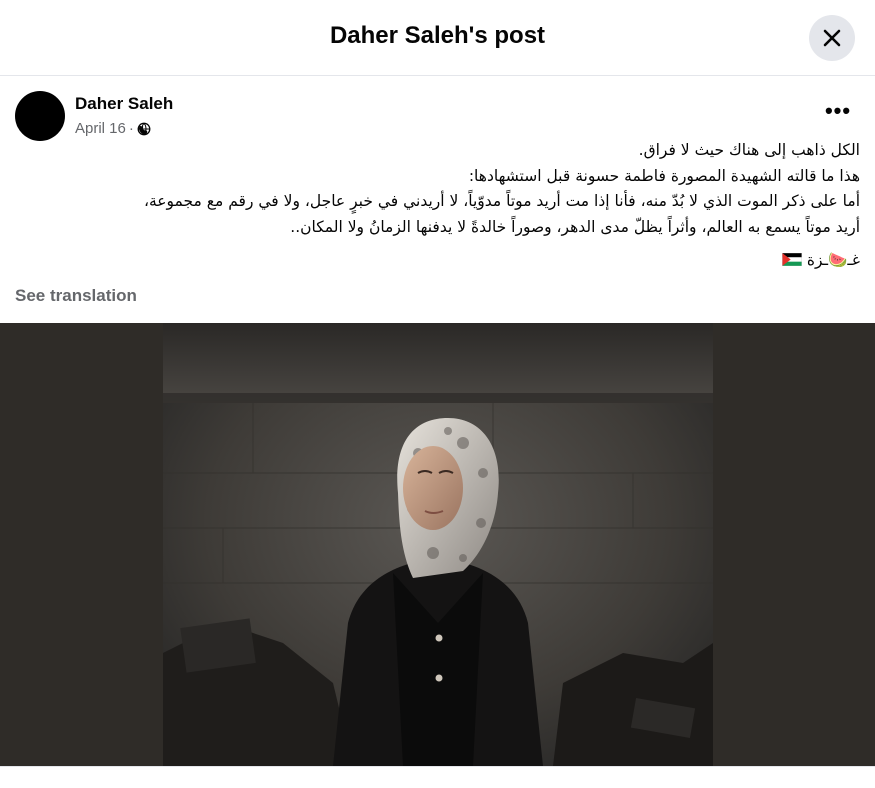  What do you see at coordinates (749, 150) in the screenshot?
I see `post-text-line: الكل ذاهب إلى هناك حيث لا فراق.` at bounding box center [749, 150].